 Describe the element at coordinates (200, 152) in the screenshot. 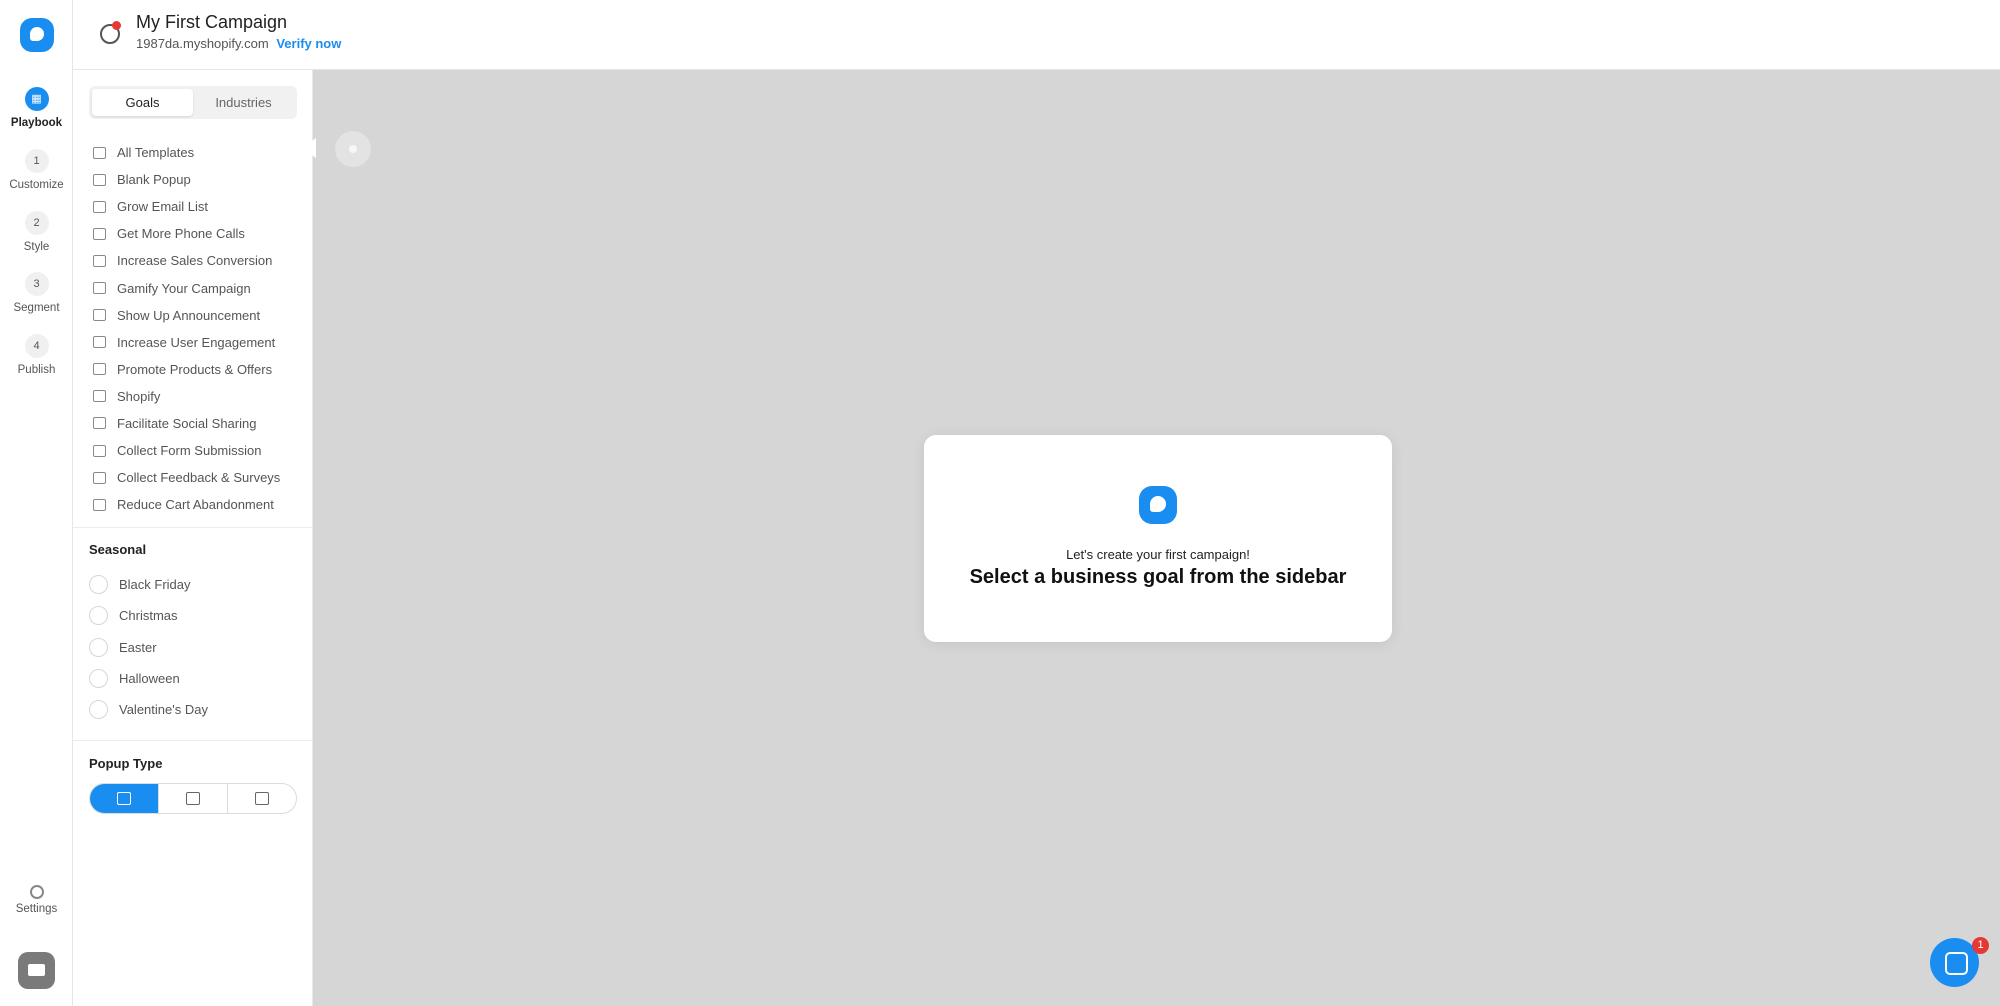

I see `goal-item-all-templates: All Templates` at that location.